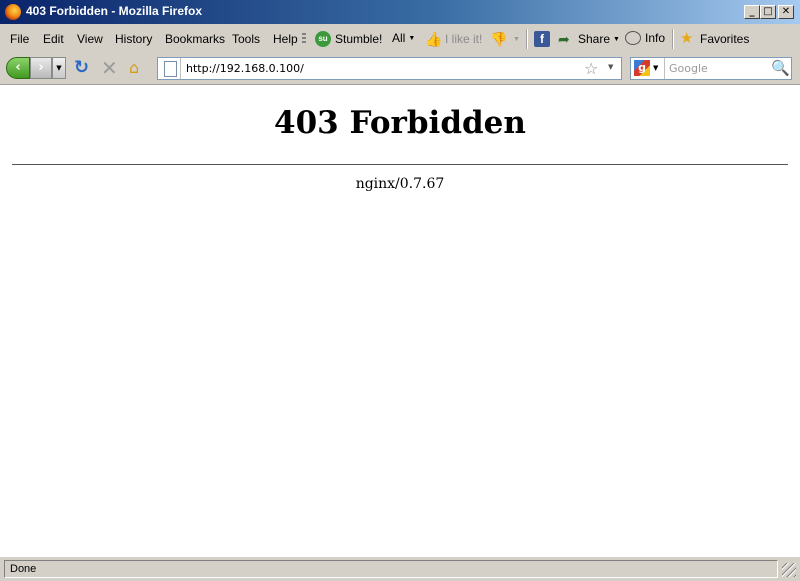 This screenshot has width=800, height=581. I want to click on history-dropdown-button: ▼, so click(59, 68).